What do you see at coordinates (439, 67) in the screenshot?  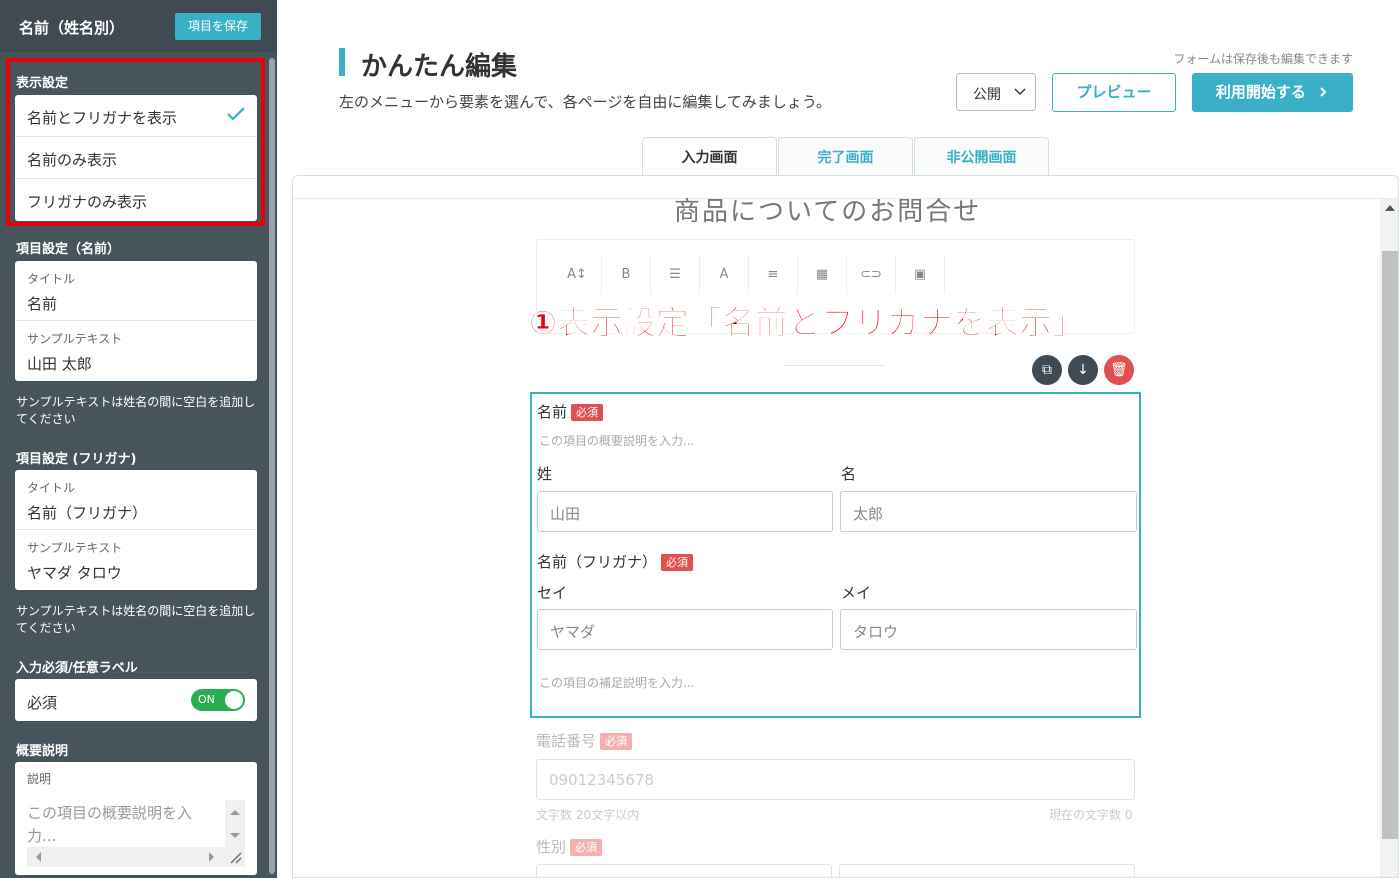 I see `page-title: かんたん編集` at bounding box center [439, 67].